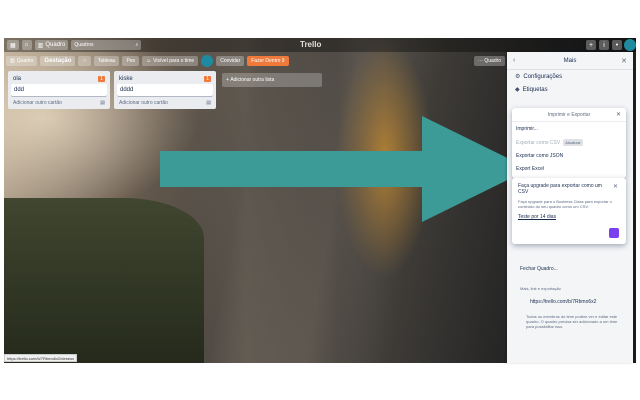 The image size is (640, 400). I want to click on menu-item-label: Exportar como JSON, so click(540, 156).